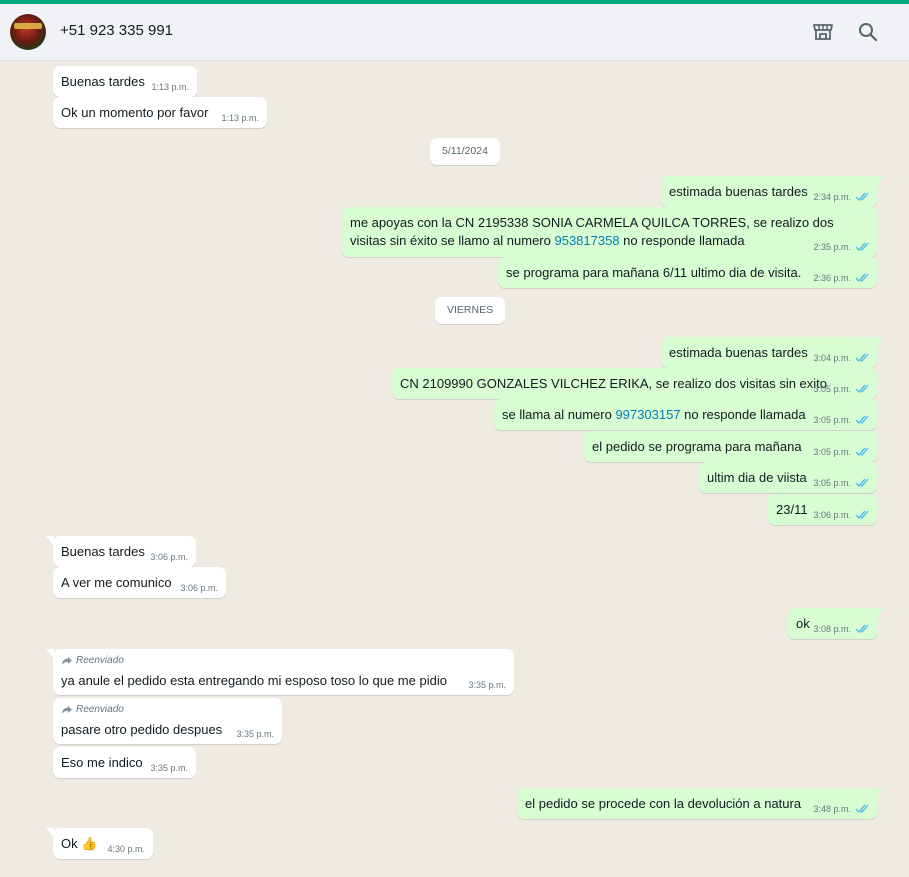 The image size is (909, 877). What do you see at coordinates (832, 629) in the screenshot?
I see `message-time: 3:08 p.m.` at bounding box center [832, 629].